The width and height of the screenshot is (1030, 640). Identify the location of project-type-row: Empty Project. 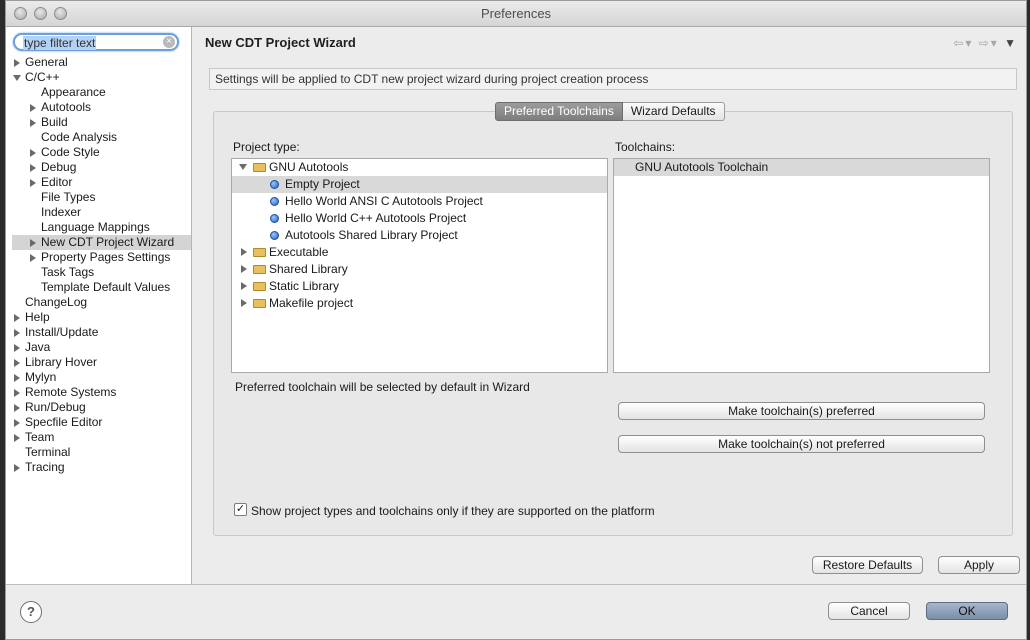
(419, 184).